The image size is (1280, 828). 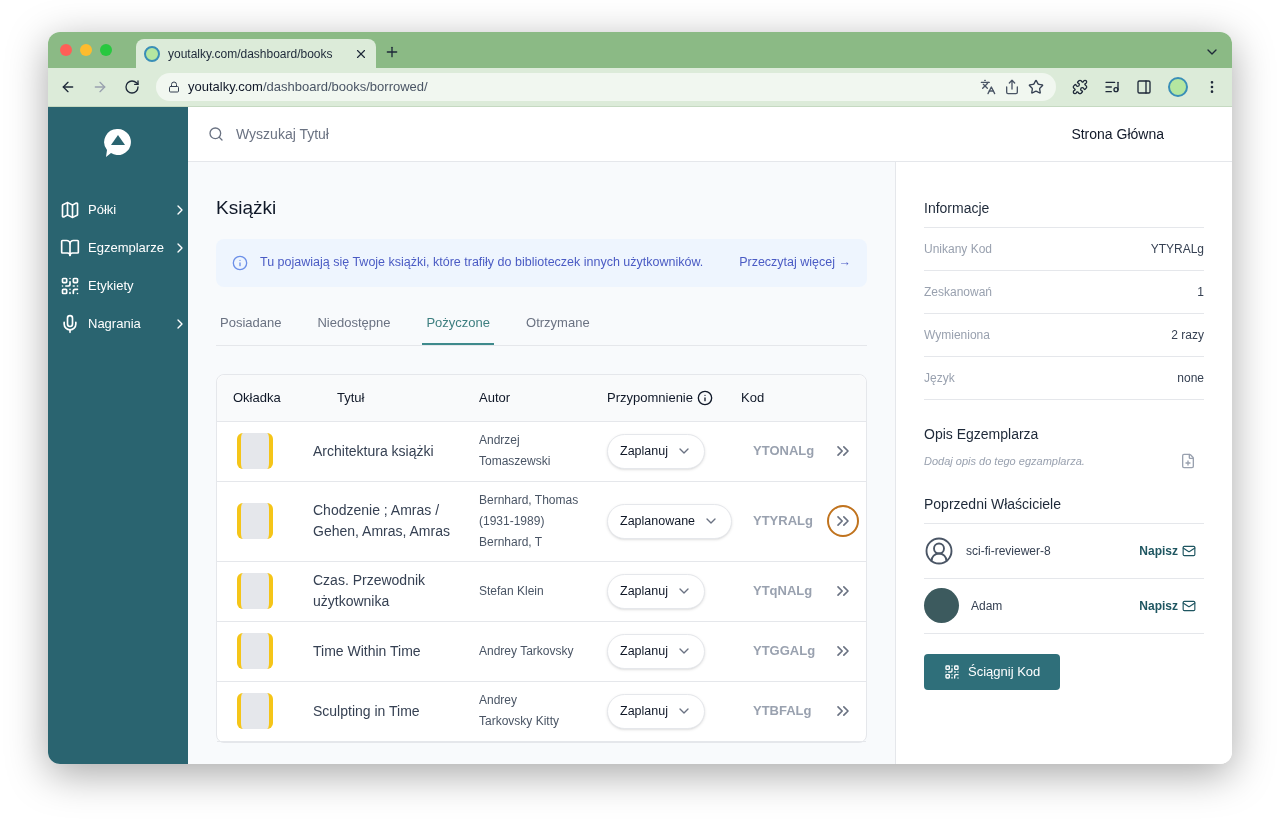 What do you see at coordinates (382, 521) in the screenshot?
I see `book-title: Chodzenie ; Amras / Gehen, Amras, Amras` at bounding box center [382, 521].